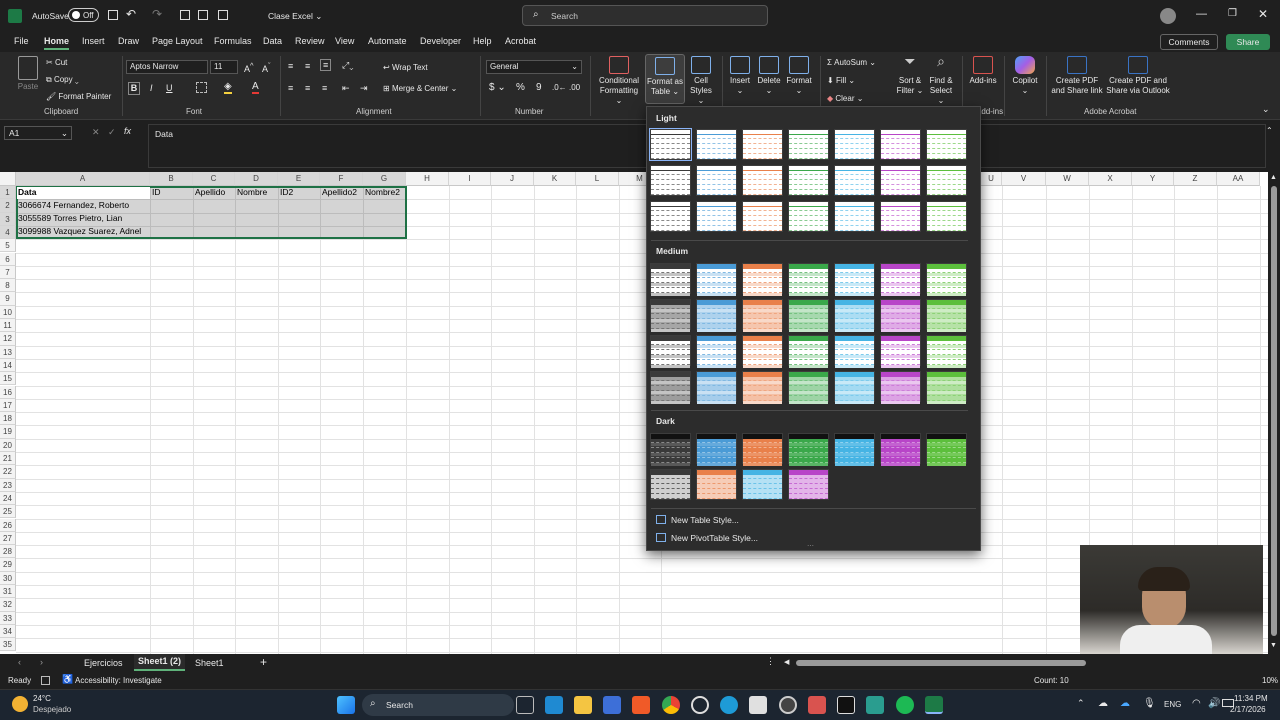 The image size is (1280, 720). What do you see at coordinates (169, 88) in the screenshot?
I see `underline-icon: U` at bounding box center [169, 88].